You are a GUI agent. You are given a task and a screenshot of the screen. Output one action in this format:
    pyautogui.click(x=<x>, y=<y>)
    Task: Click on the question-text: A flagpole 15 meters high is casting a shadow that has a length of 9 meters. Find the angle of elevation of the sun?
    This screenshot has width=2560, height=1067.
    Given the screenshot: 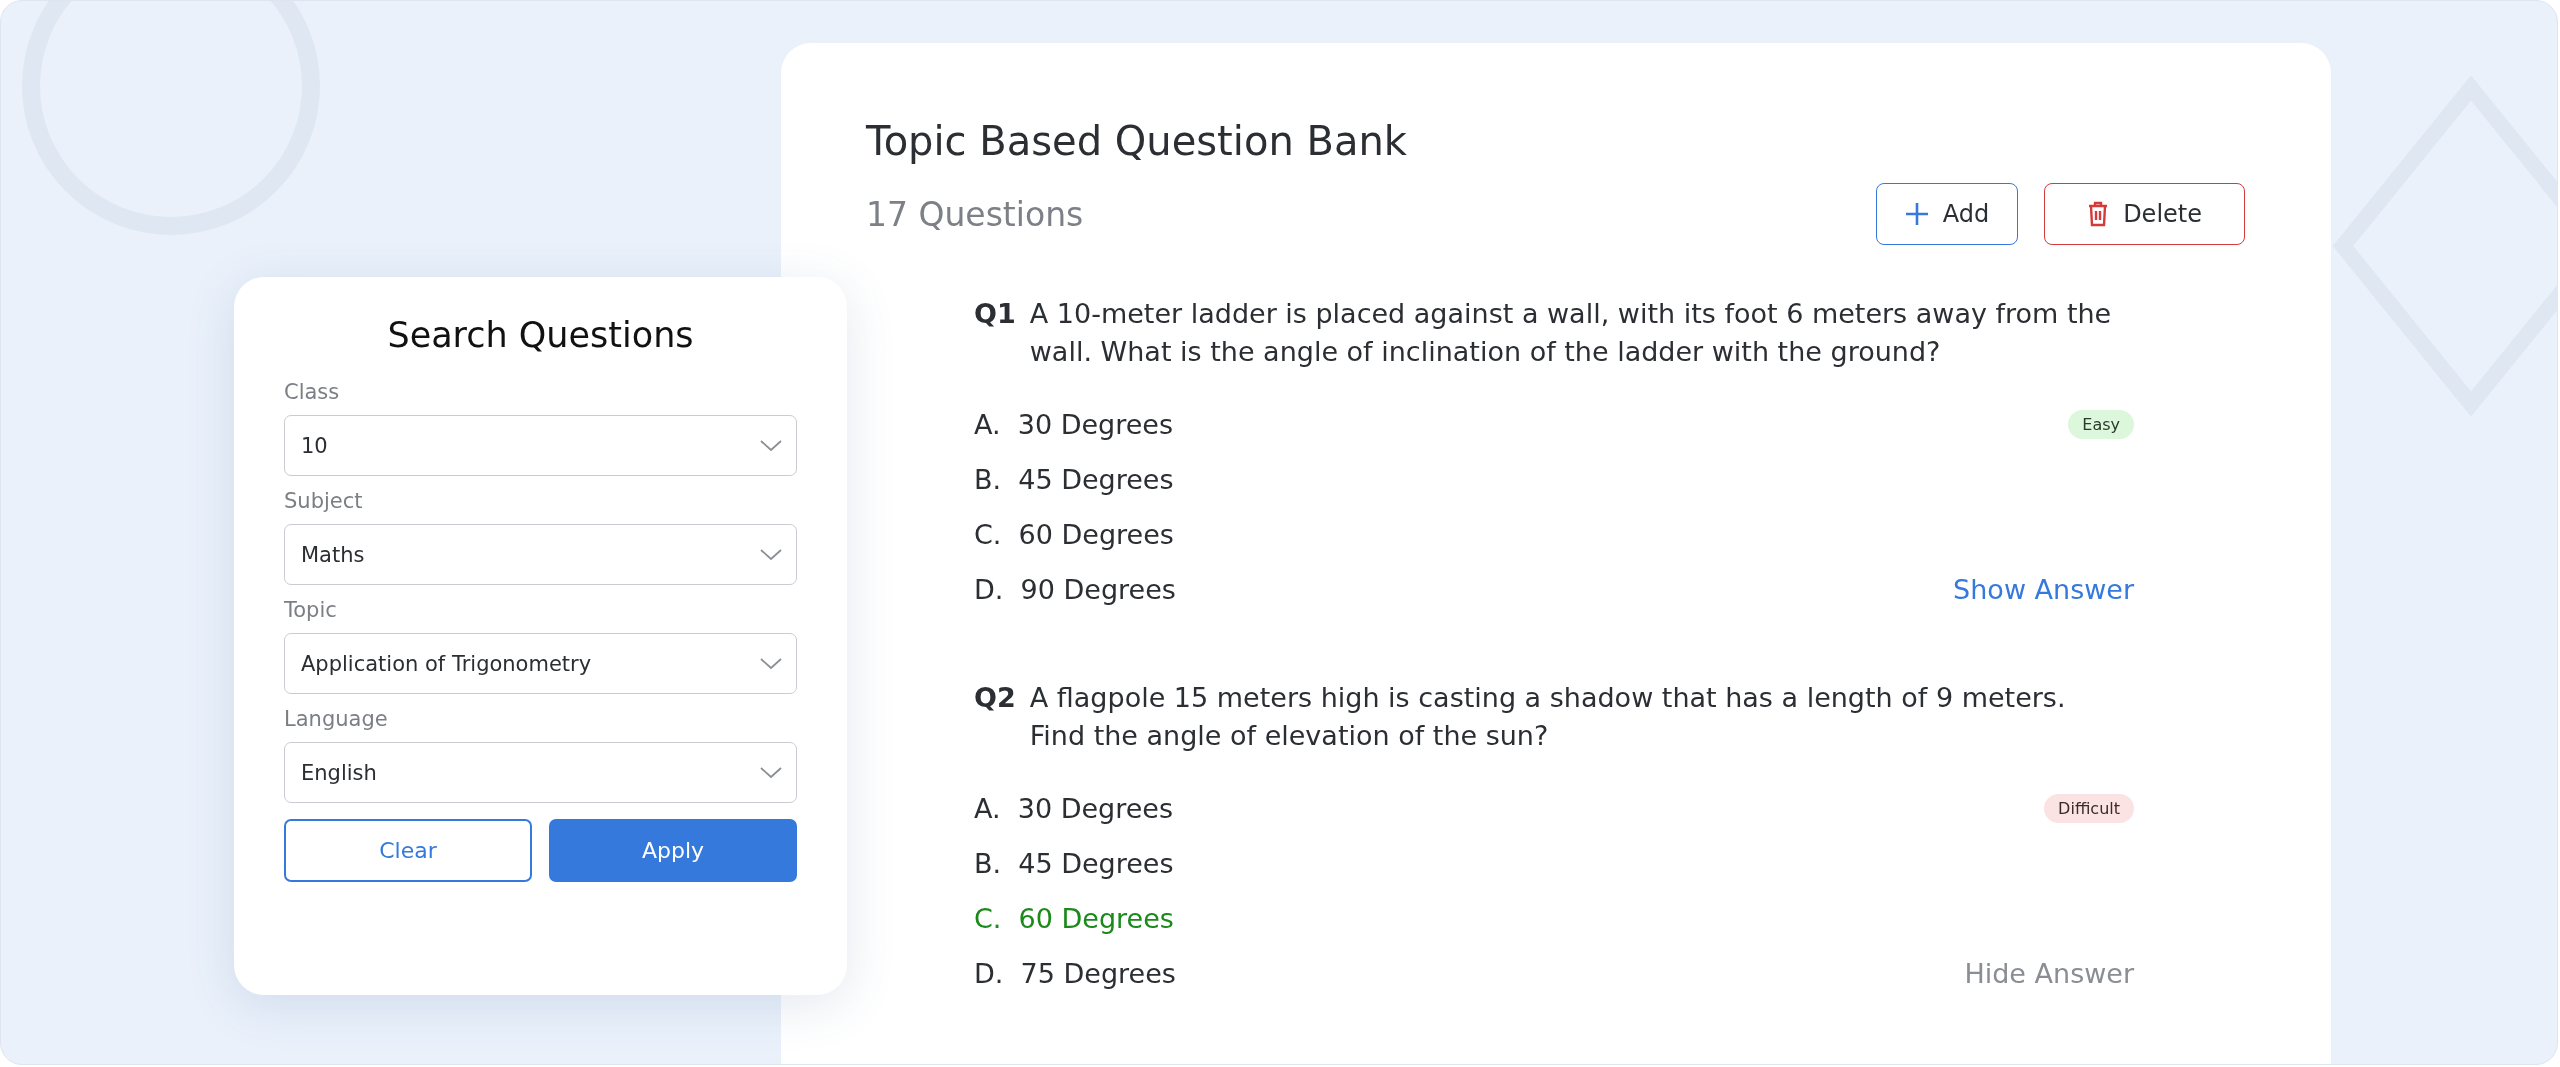 What is the action you would take?
    pyautogui.click(x=1548, y=717)
    